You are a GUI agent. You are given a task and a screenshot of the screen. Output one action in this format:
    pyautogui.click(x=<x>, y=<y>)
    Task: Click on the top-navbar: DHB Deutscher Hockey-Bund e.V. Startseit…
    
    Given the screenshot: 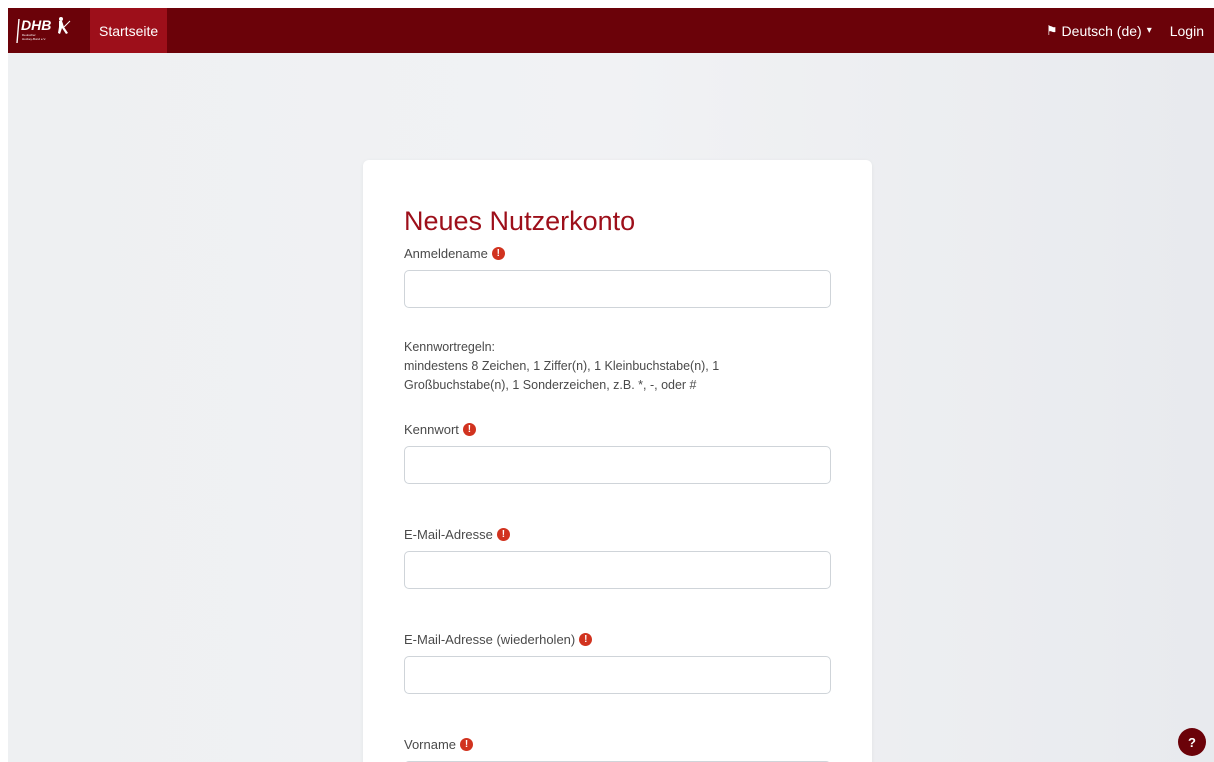 What is the action you would take?
    pyautogui.click(x=611, y=30)
    